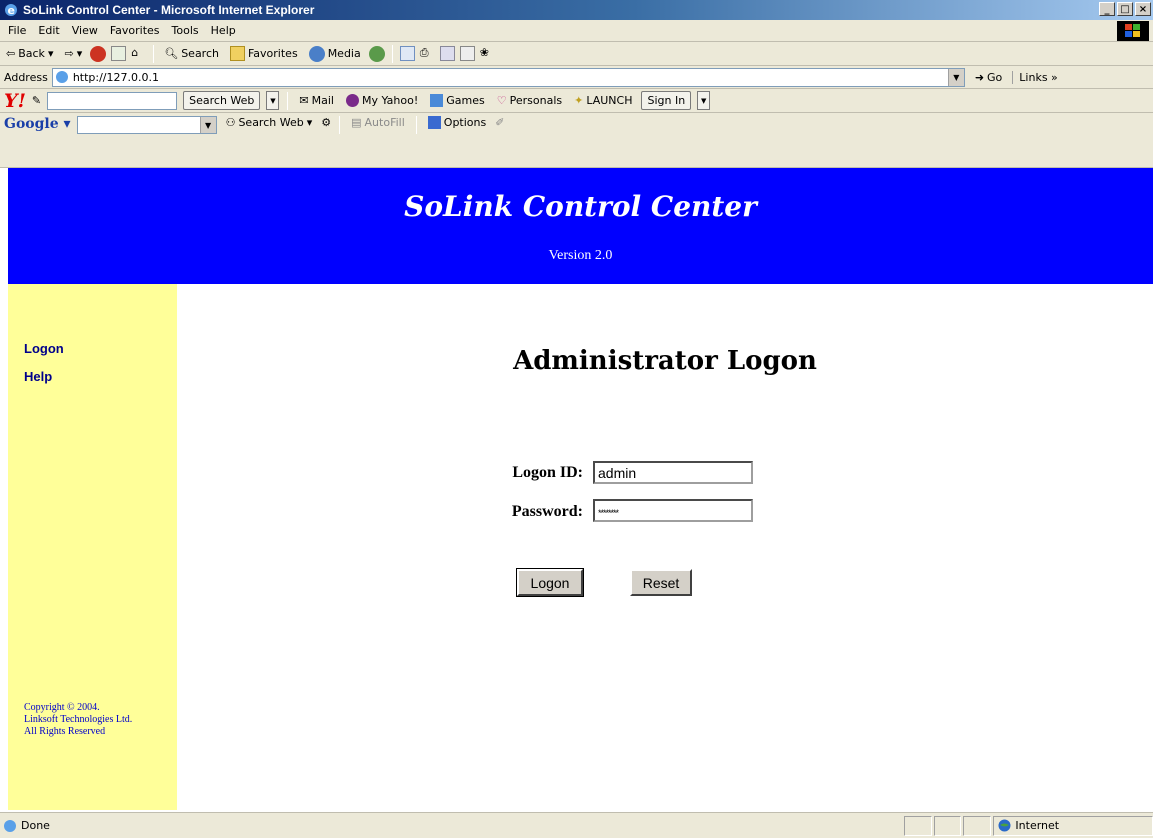 This screenshot has height=838, width=1153. Describe the element at coordinates (955, 77) in the screenshot. I see `address-dropdown-button: ▼` at that location.